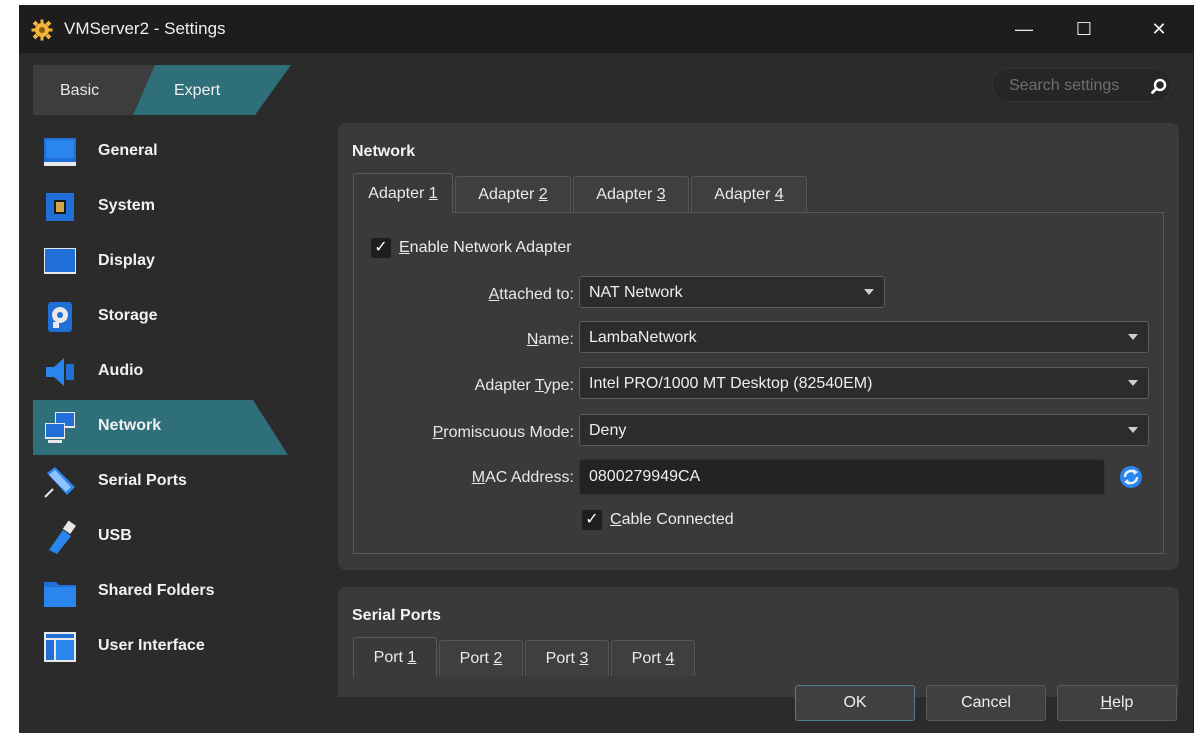 This screenshot has width=1203, height=733. I want to click on sidebar-item-network: Network, so click(183, 427).